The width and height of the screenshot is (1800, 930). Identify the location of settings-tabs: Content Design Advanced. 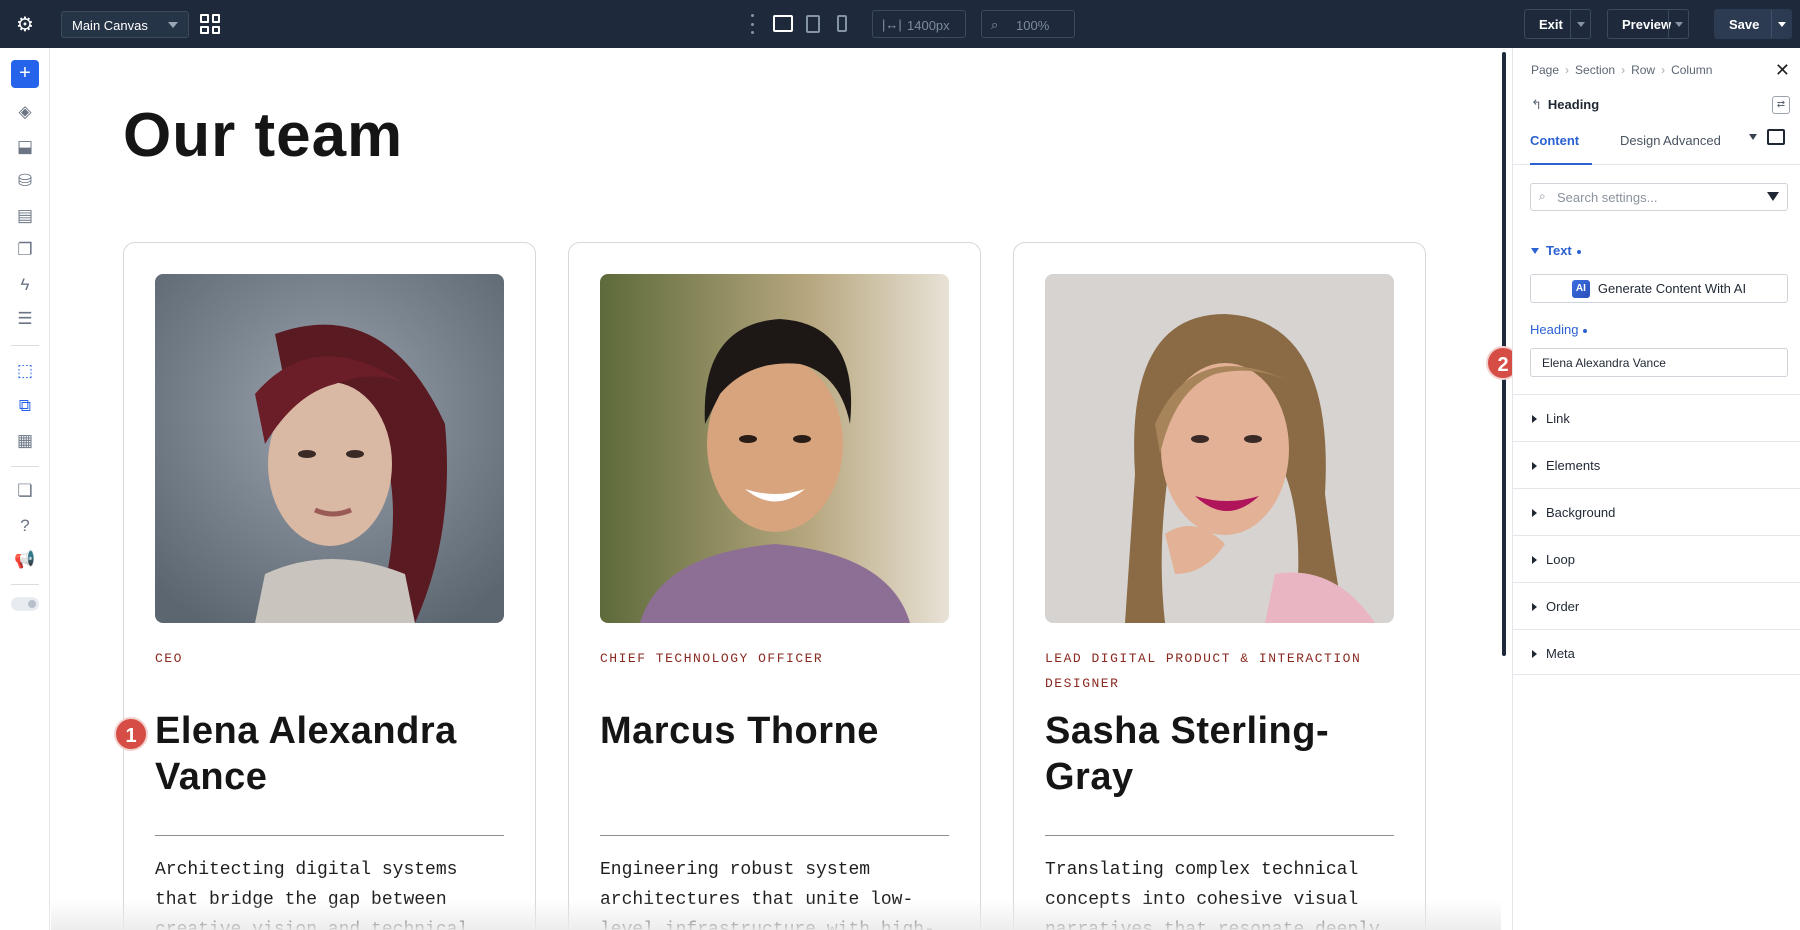
(1656, 147).